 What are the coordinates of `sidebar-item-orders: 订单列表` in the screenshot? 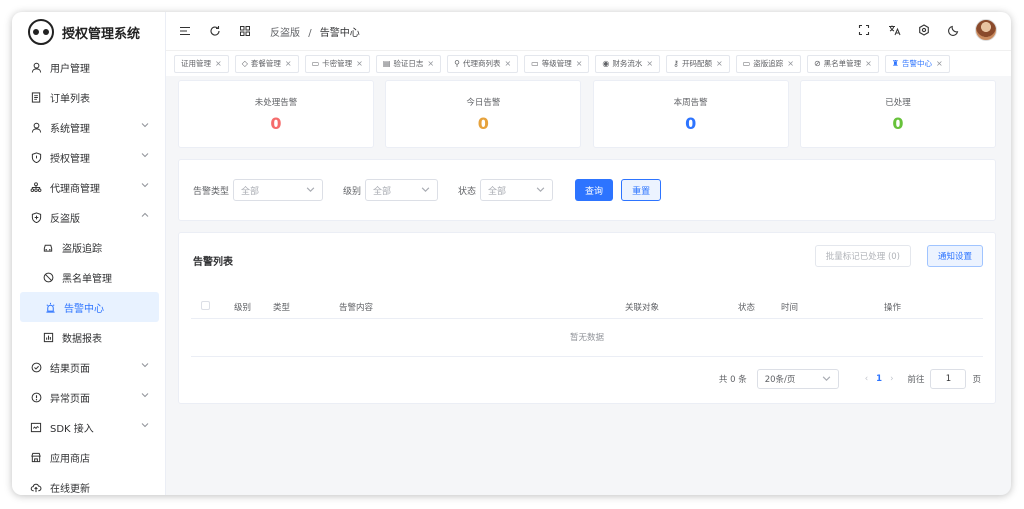 It's located at (88, 97).